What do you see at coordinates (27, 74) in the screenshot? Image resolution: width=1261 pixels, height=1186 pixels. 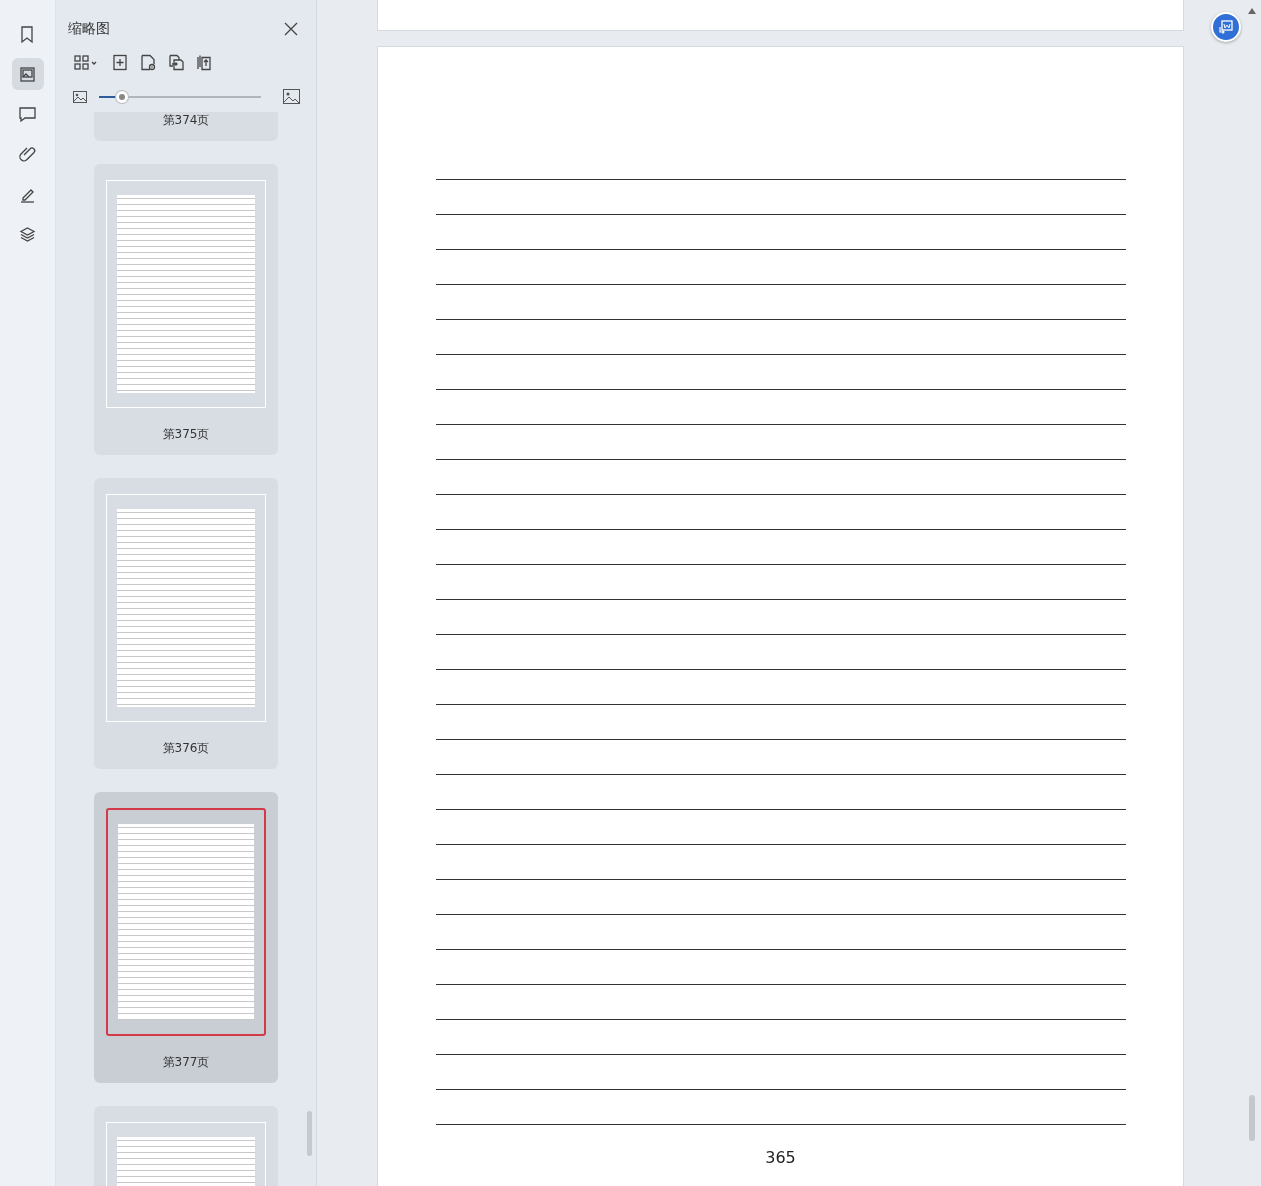 I see `image-icon` at bounding box center [27, 74].